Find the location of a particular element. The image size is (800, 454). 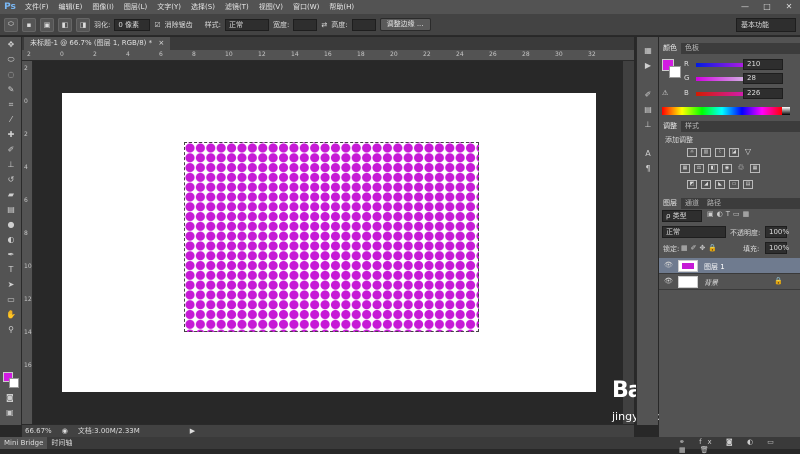

workspace-select: 基本功能 is located at coordinates (766, 25).